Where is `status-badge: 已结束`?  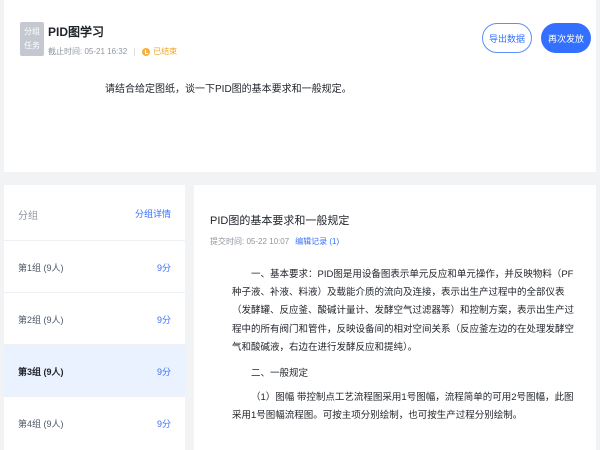
status-badge: 已结束 is located at coordinates (165, 51).